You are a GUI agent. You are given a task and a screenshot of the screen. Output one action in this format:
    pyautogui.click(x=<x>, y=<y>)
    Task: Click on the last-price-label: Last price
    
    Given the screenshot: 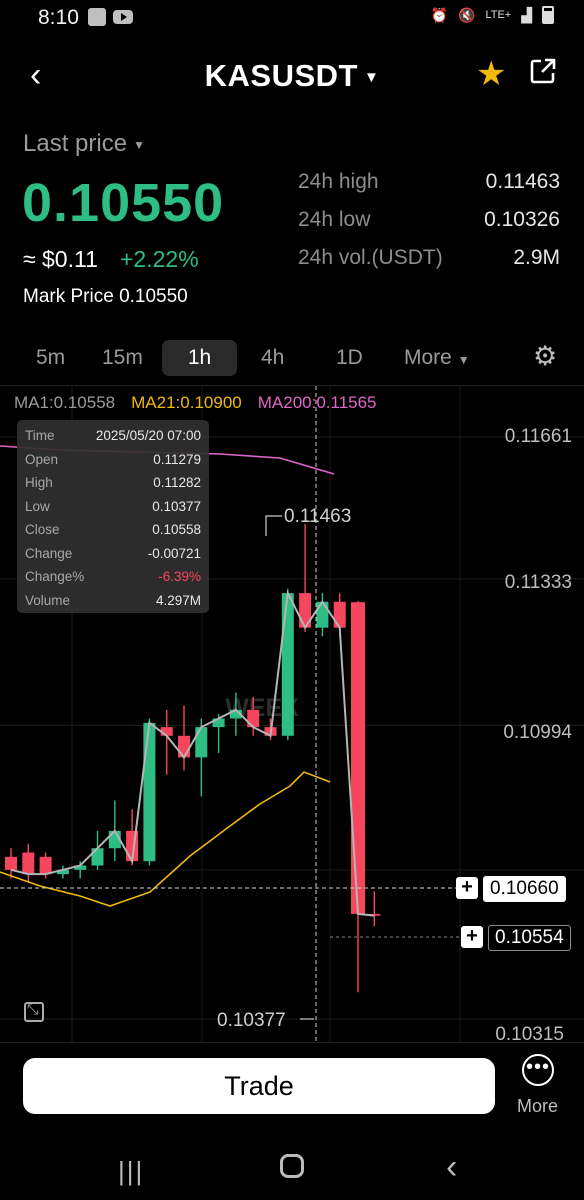 What is the action you would take?
    pyautogui.click(x=75, y=143)
    